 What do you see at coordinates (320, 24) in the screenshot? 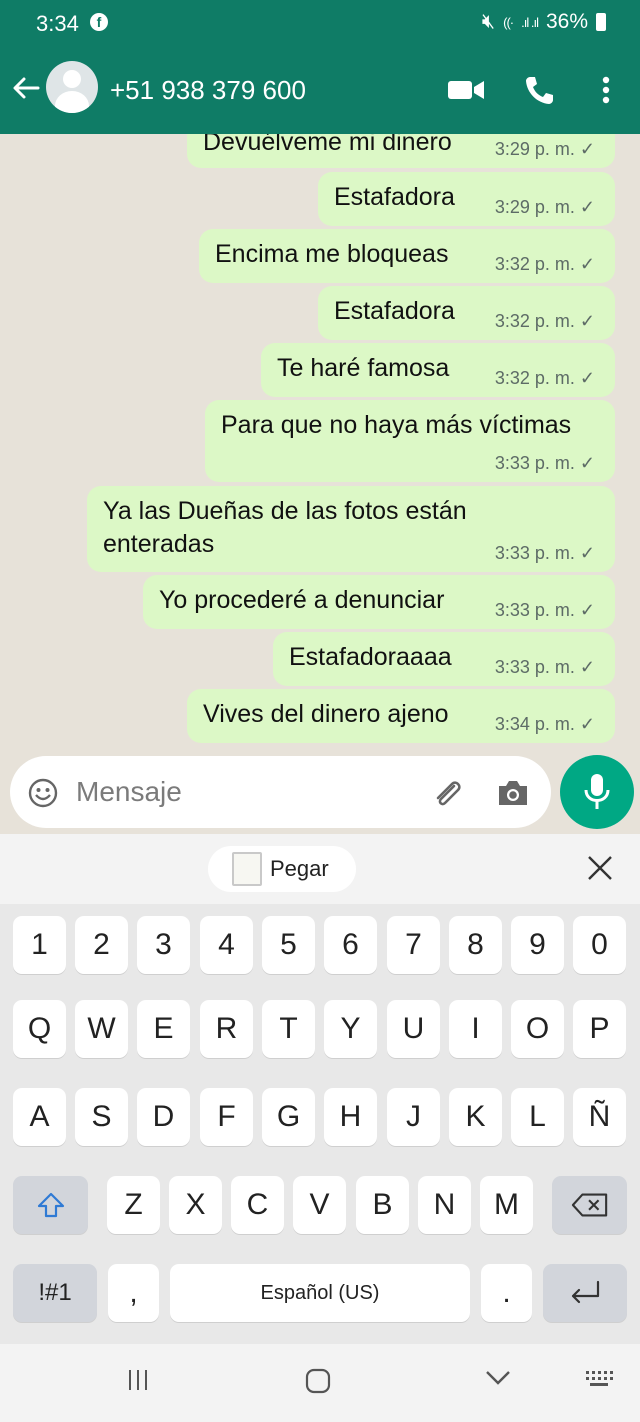
I see `status-bar: 3:34 f 🔇︎ ((· .ıl .ıl 36%` at bounding box center [320, 24].